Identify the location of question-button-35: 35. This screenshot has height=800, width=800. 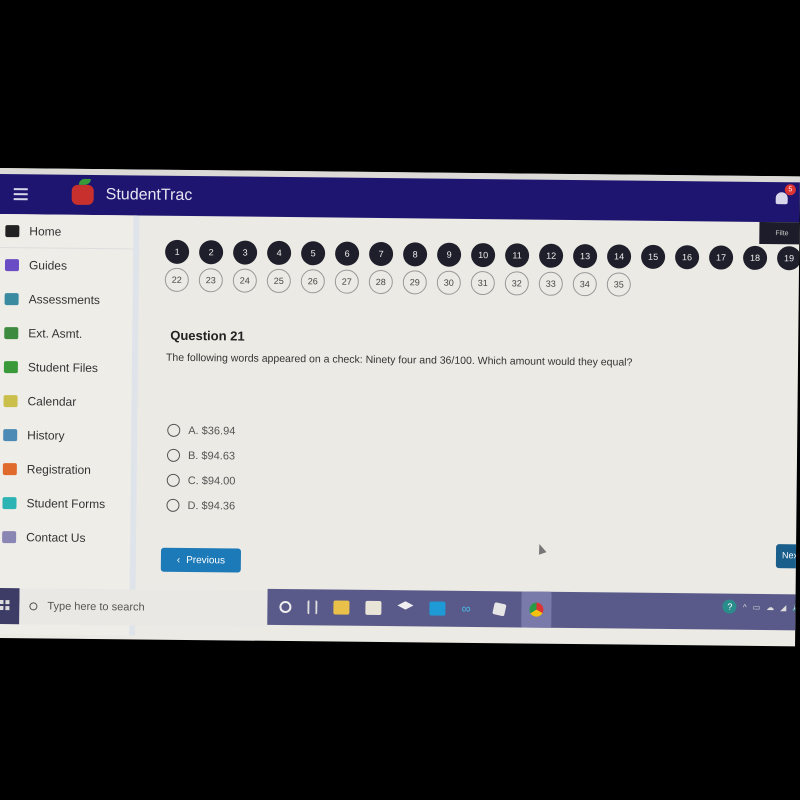
(618, 284).